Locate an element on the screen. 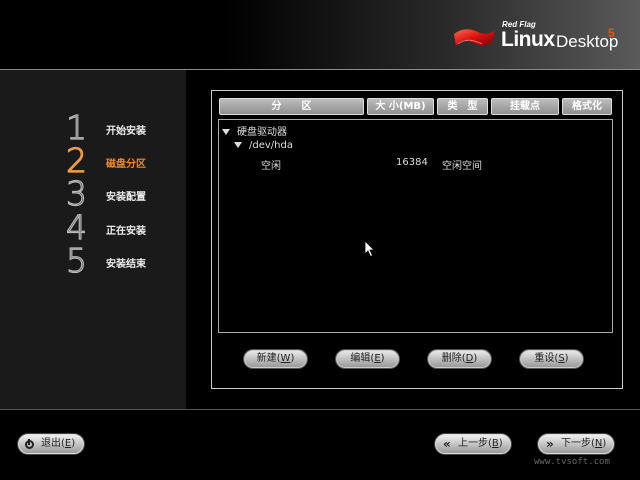  back-arrow-icon: « is located at coordinates (447, 444).